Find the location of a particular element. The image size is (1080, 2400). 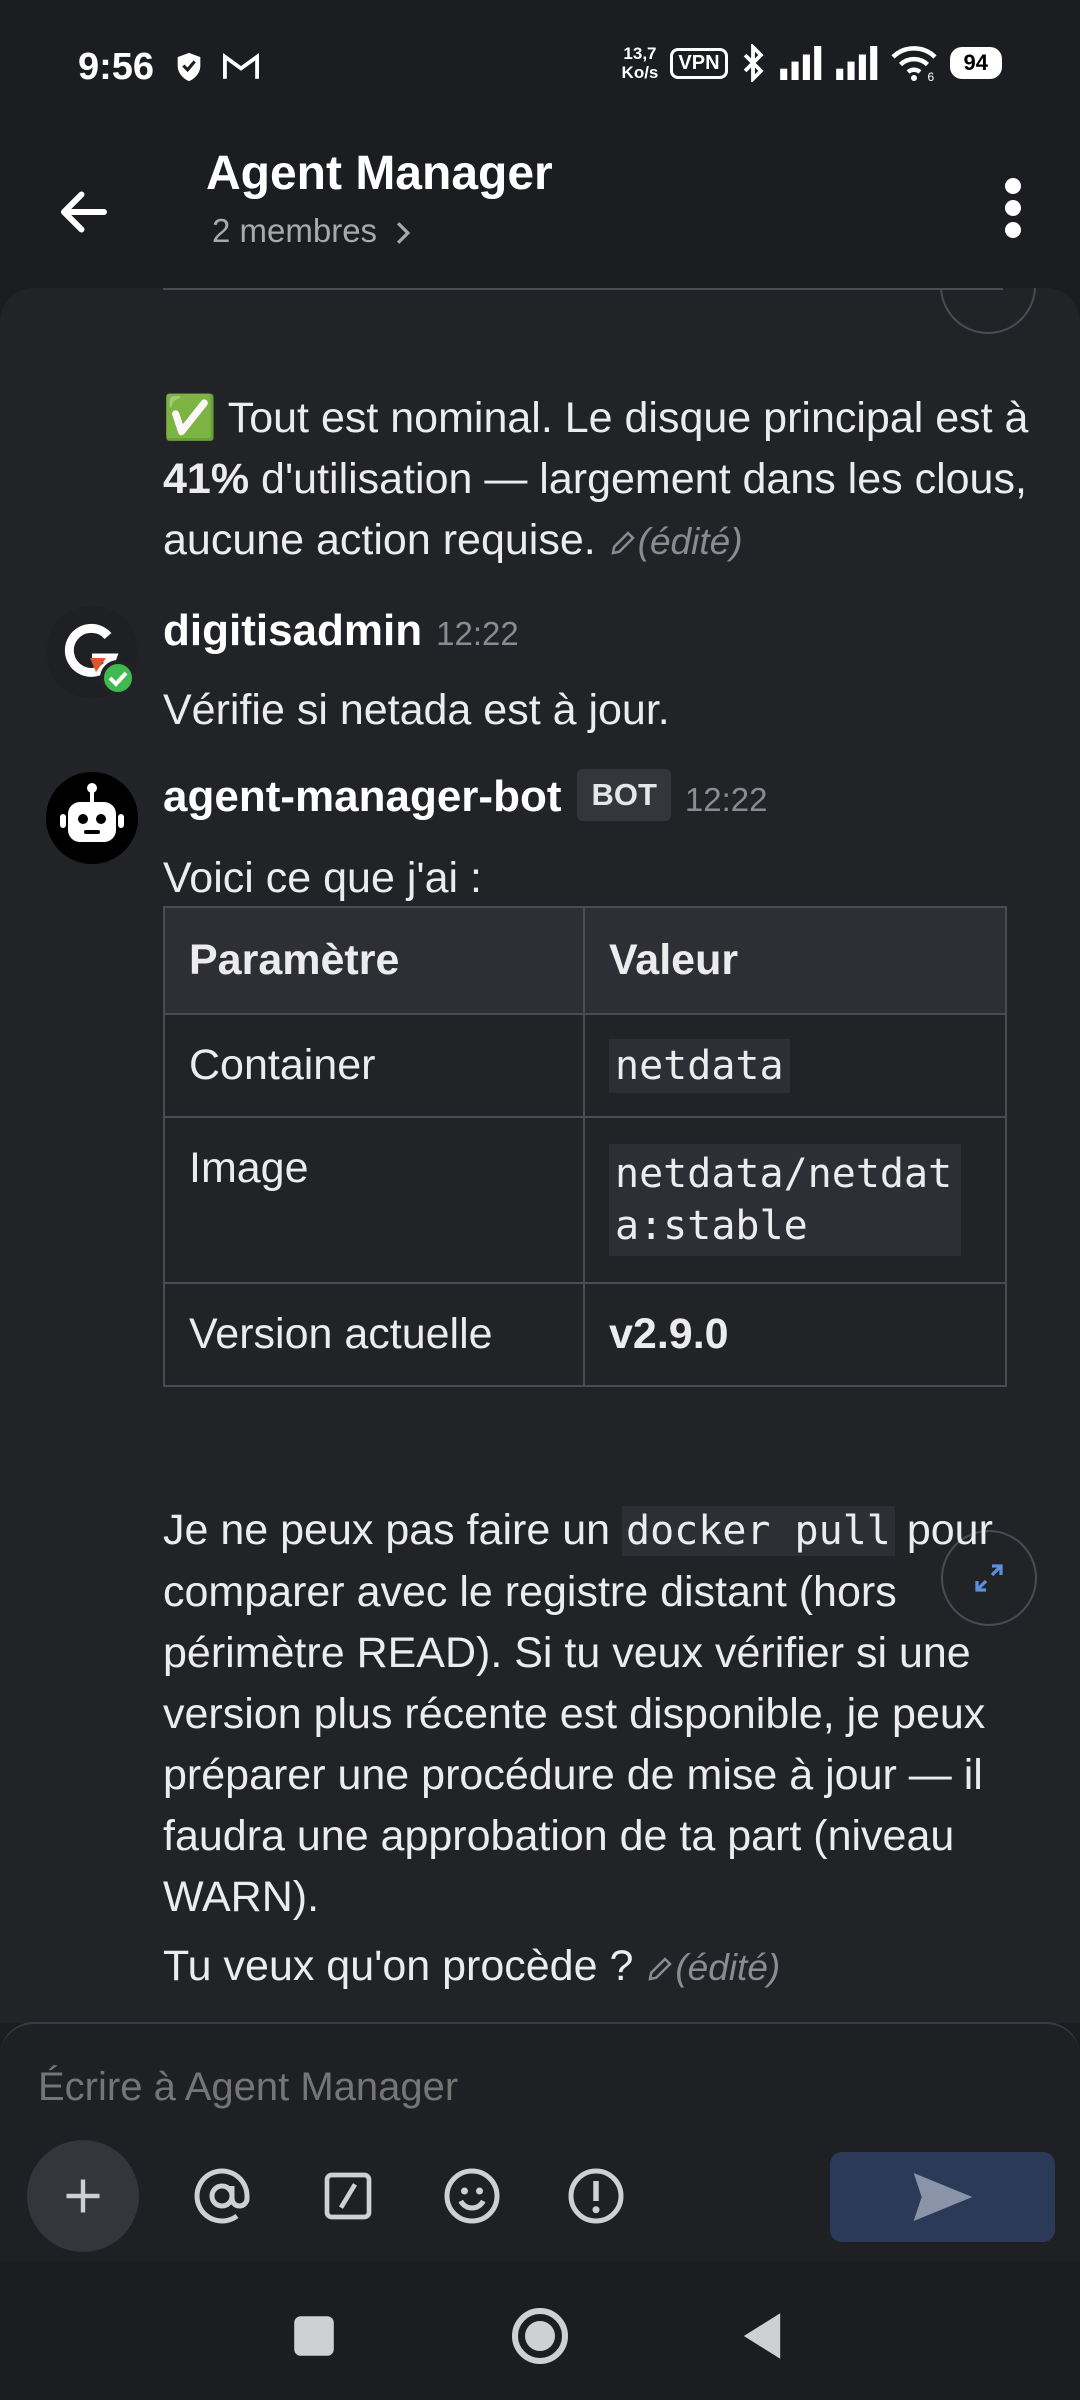

at-icon is located at coordinates (222, 2196).